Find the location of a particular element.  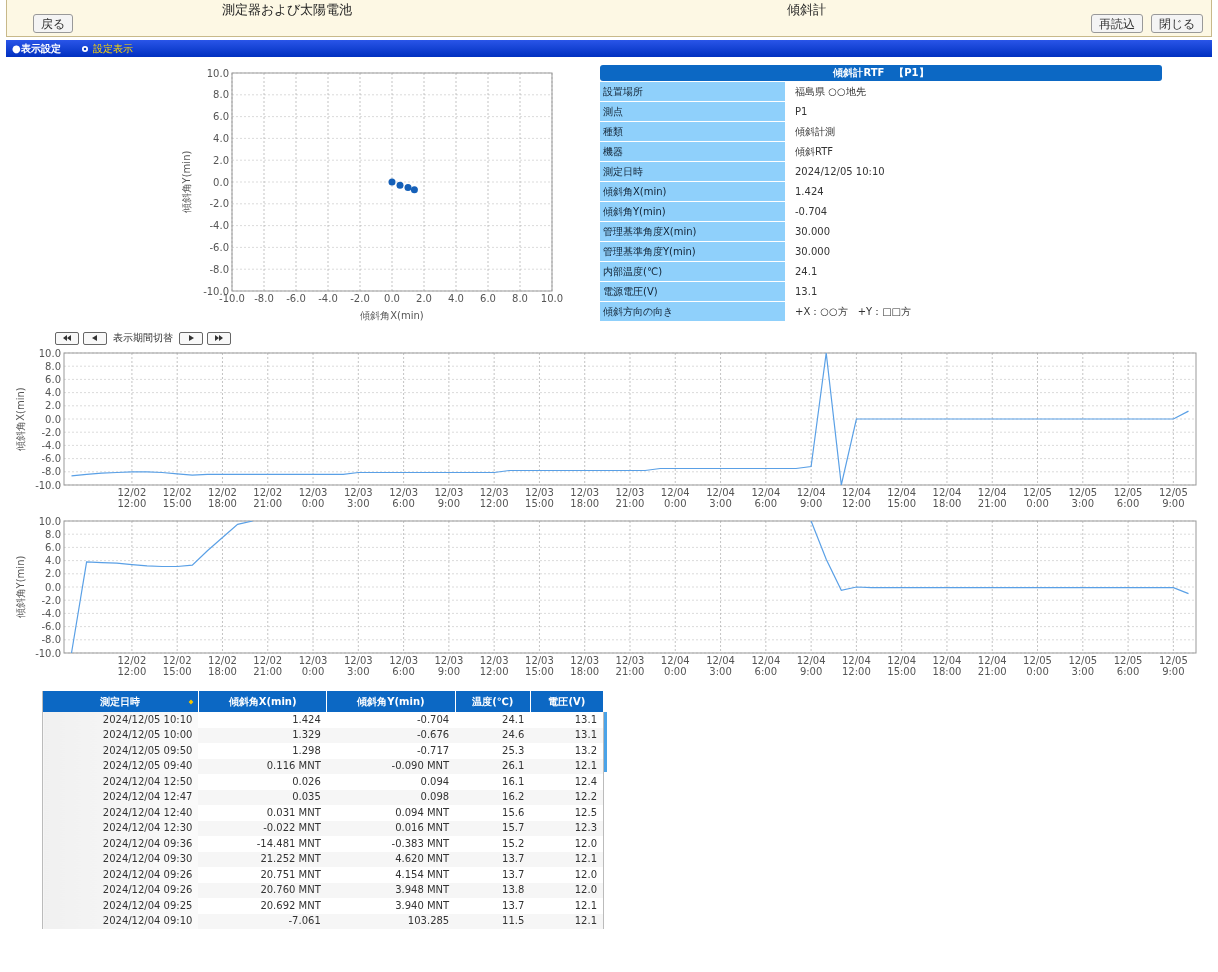

first-page-button is located at coordinates (67, 338).